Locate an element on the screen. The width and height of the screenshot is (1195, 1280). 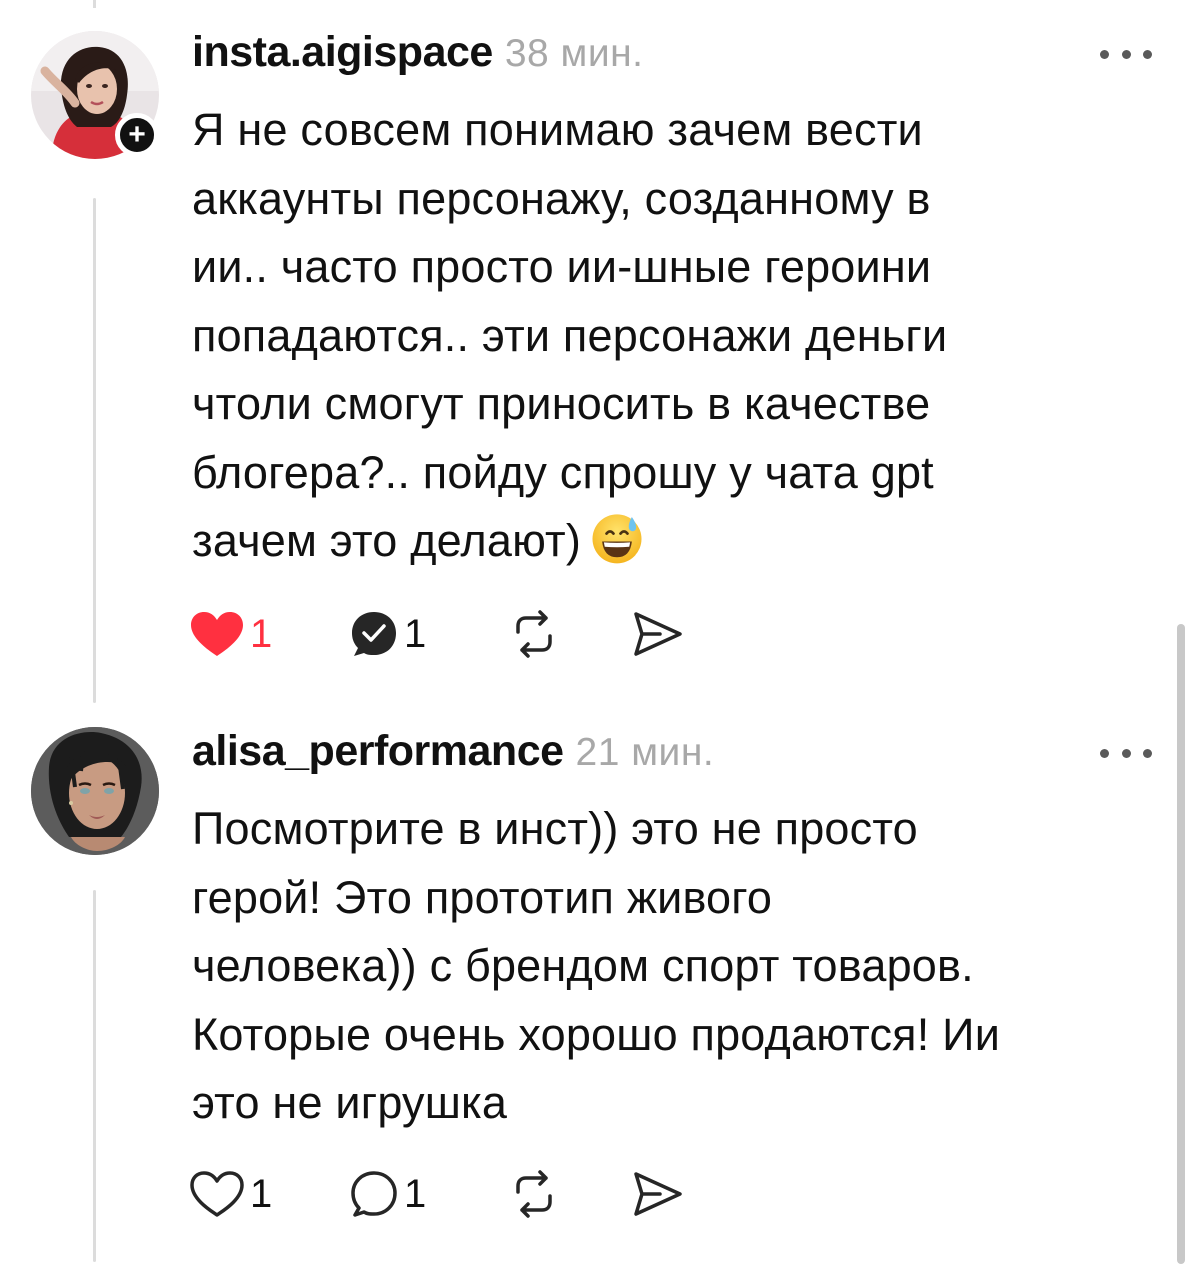
comment-header: insta.aigispace 38 мин. is located at coordinates (418, 53).